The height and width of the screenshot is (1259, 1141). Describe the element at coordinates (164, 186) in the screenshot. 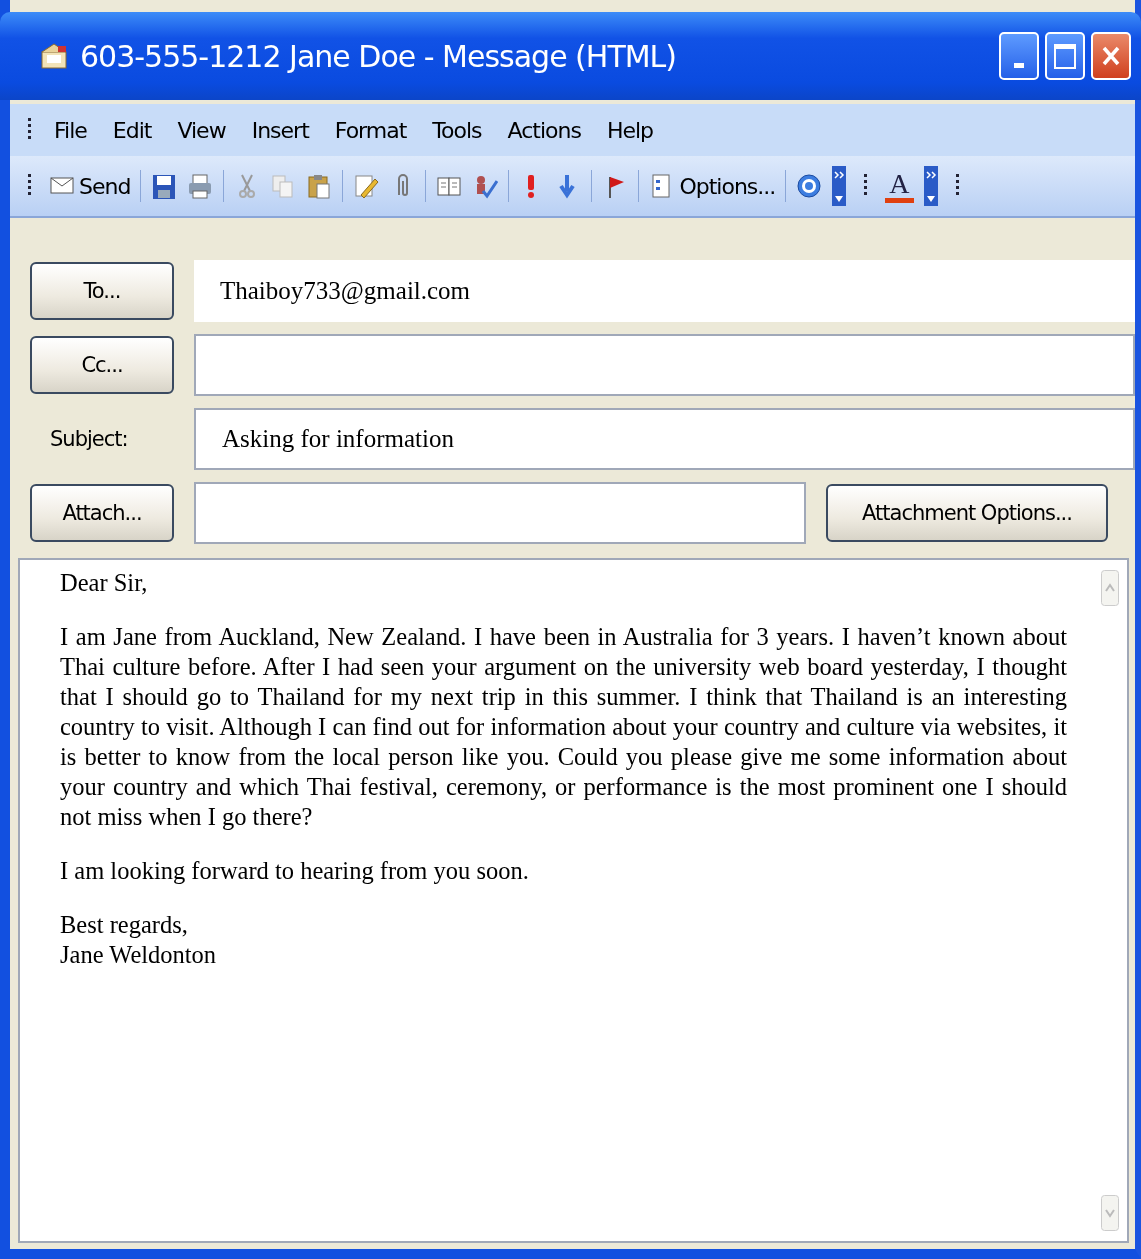

I see `save-icon` at that location.